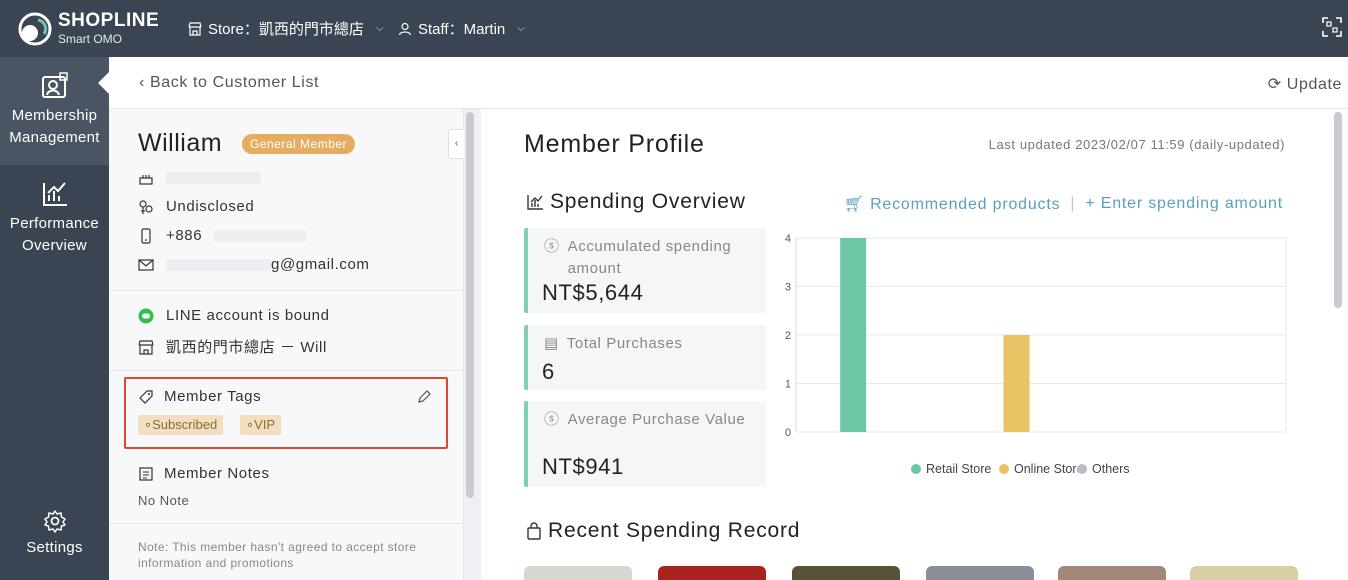 The height and width of the screenshot is (580, 1348). Describe the element at coordinates (146, 206) in the screenshot. I see `gender-icon` at that location.